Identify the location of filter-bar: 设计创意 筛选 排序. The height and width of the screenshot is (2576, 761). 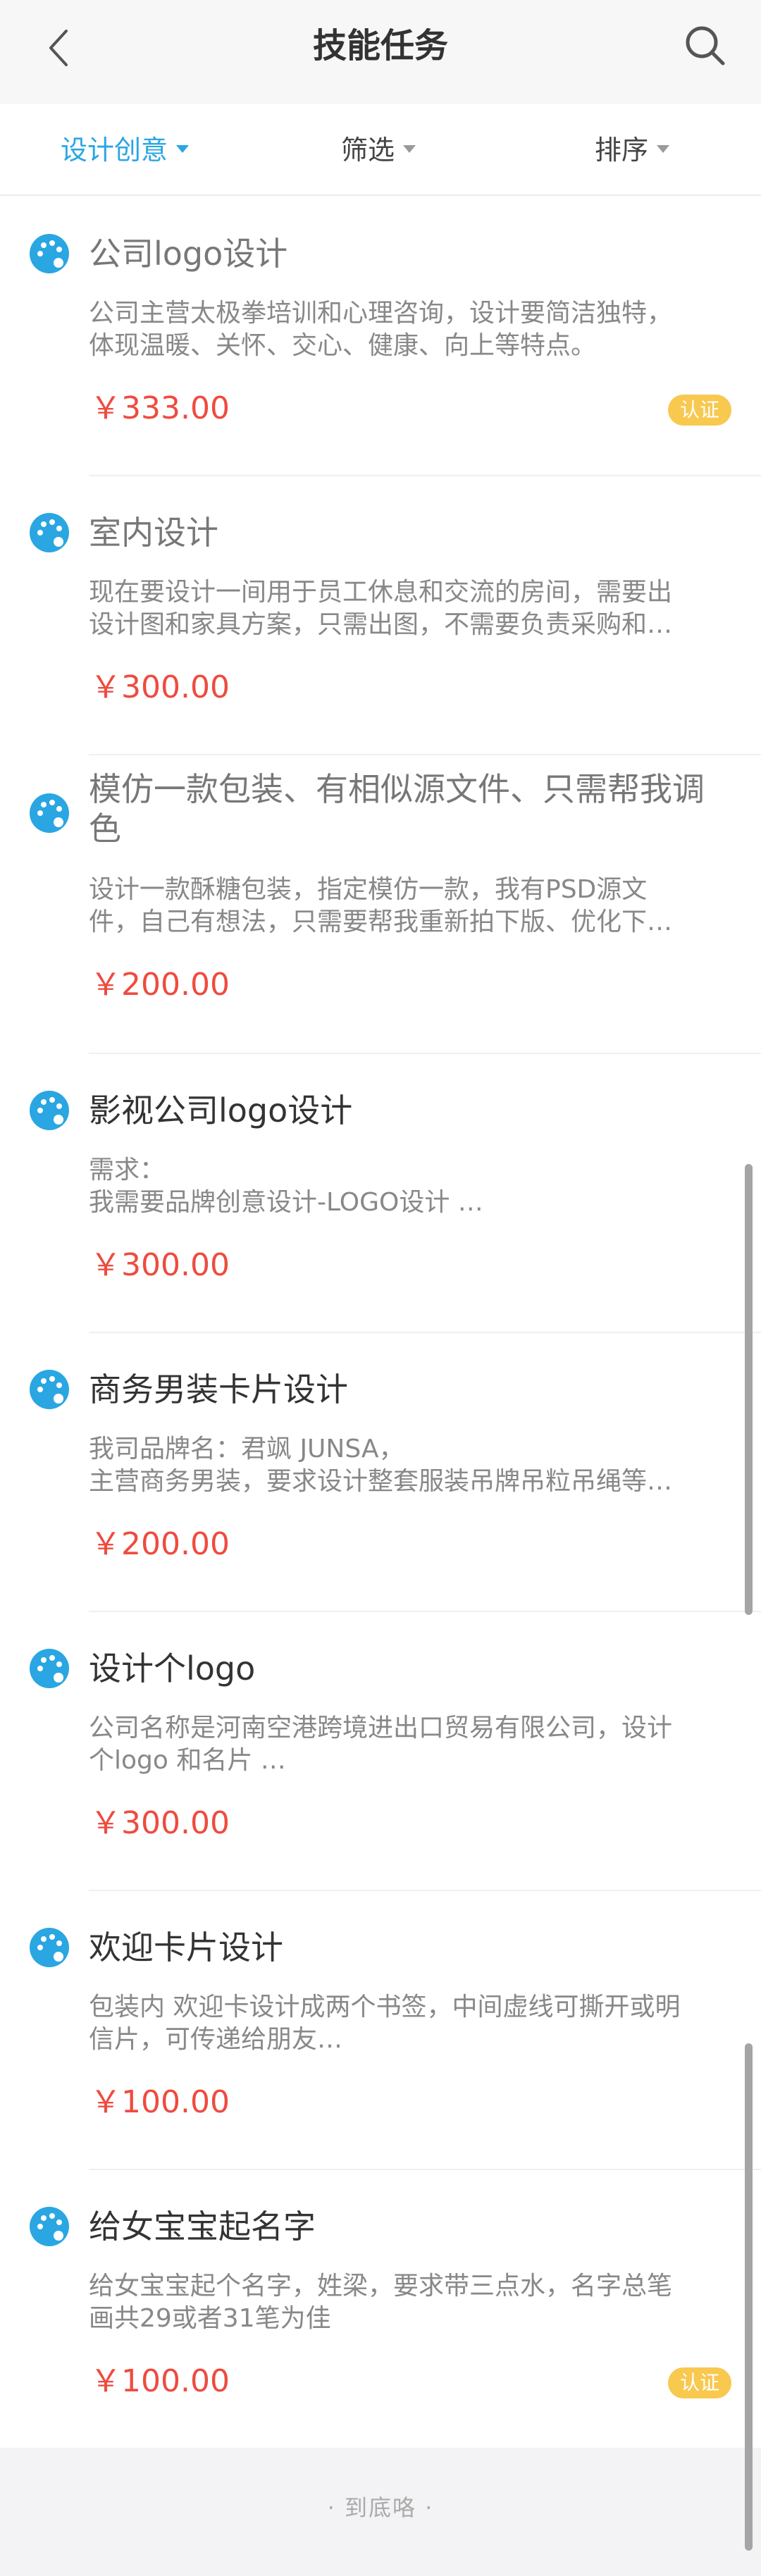
(380, 150).